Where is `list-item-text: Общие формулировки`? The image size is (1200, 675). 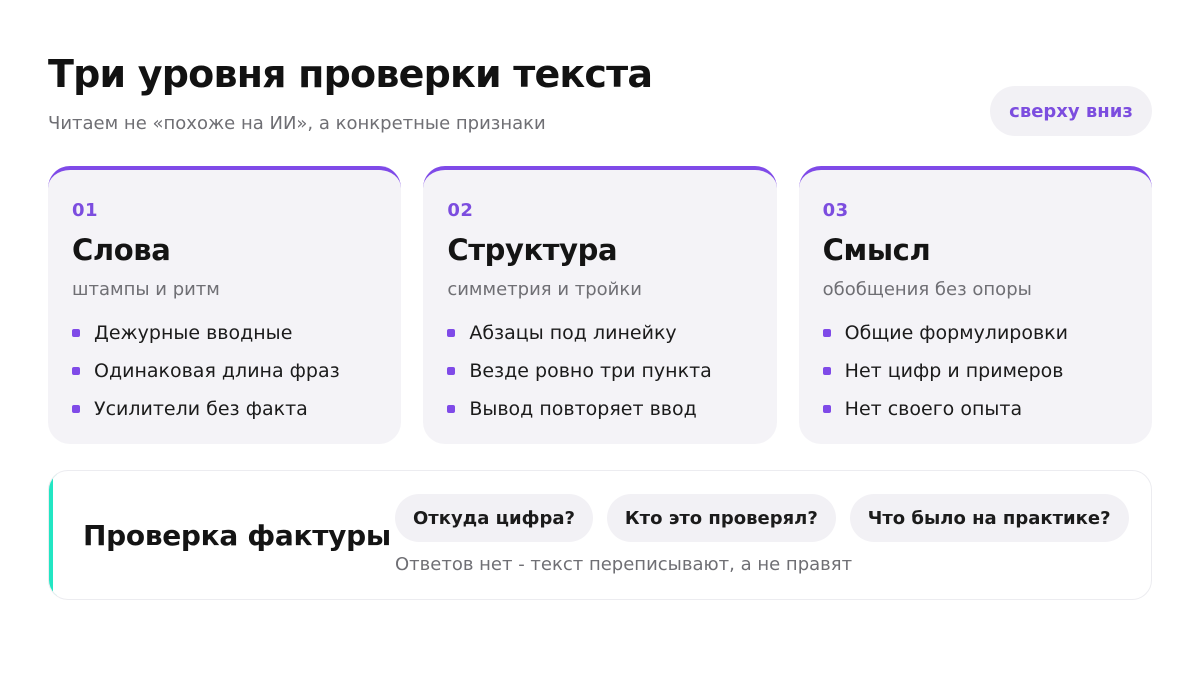
list-item-text: Общие формулировки is located at coordinates (956, 333).